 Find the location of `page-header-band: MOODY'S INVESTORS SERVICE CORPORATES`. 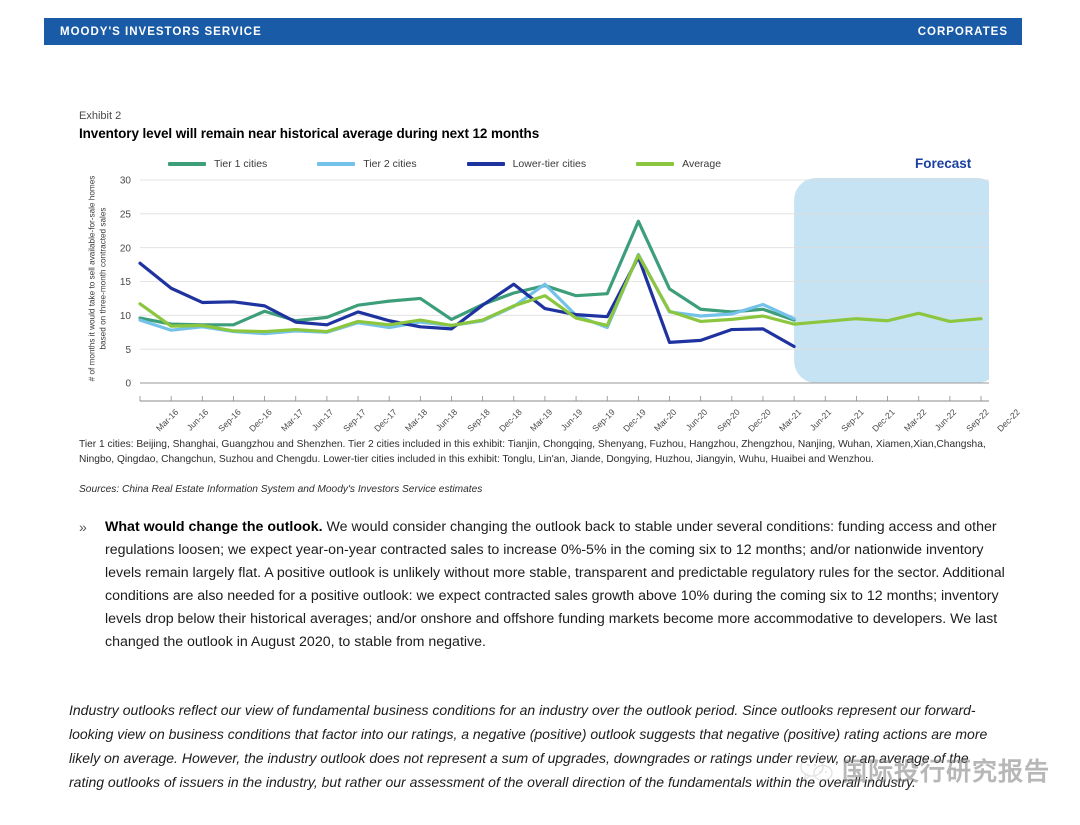

page-header-band: MOODY'S INVESTORS SERVICE CORPORATES is located at coordinates (533, 31).